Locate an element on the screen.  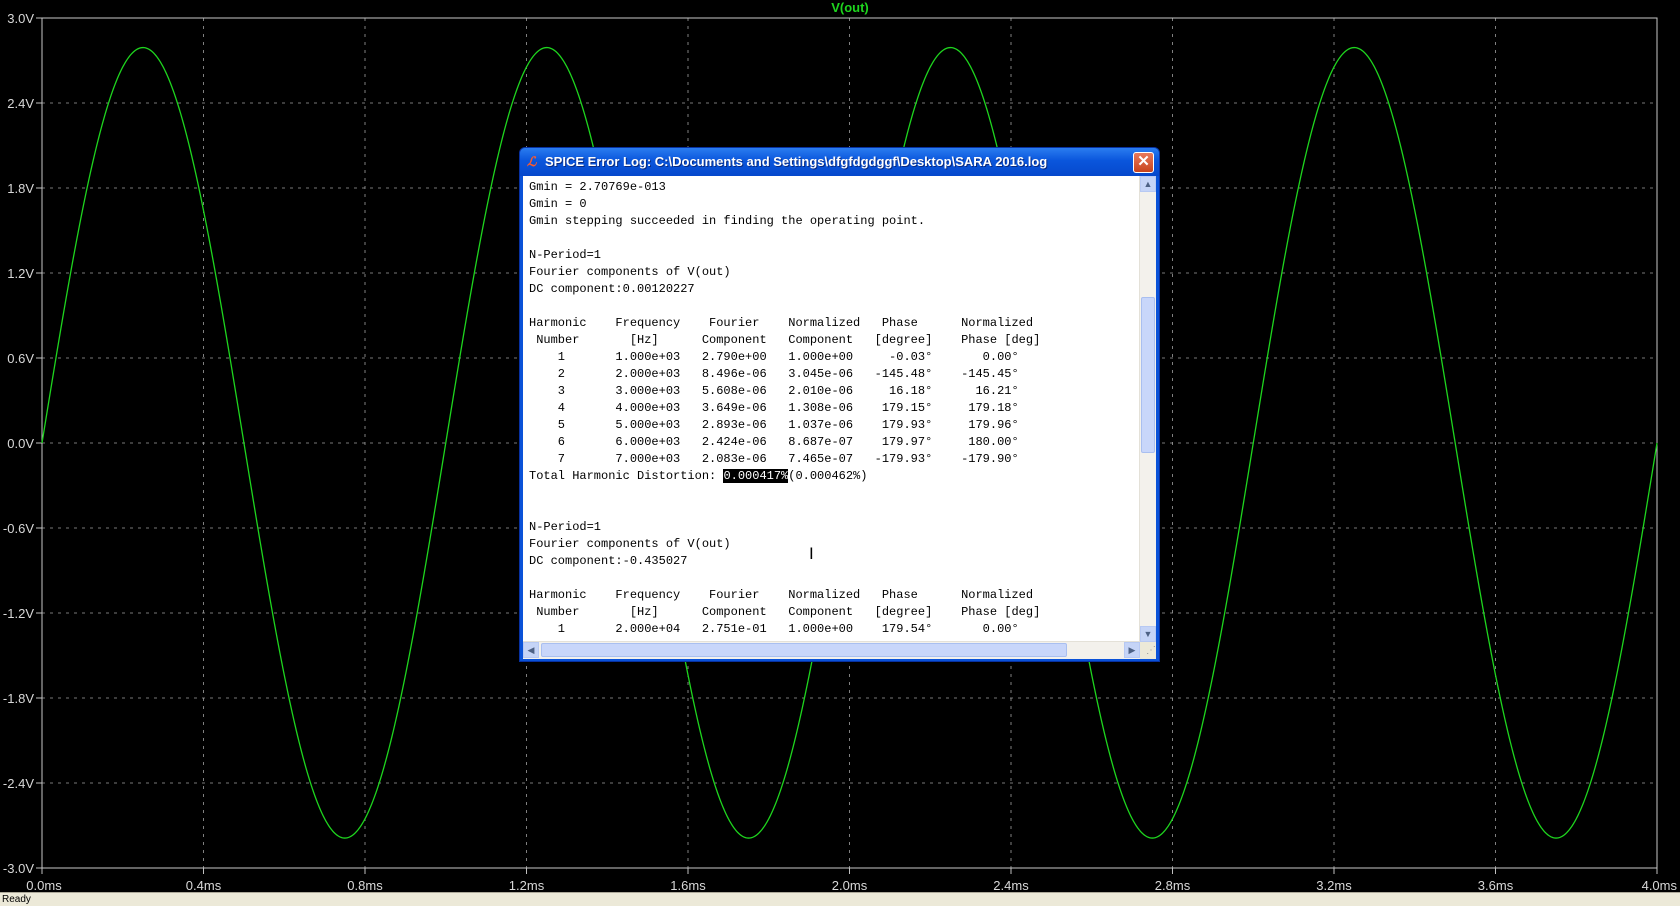
text-cursor-icon: I is located at coordinates (811, 553).